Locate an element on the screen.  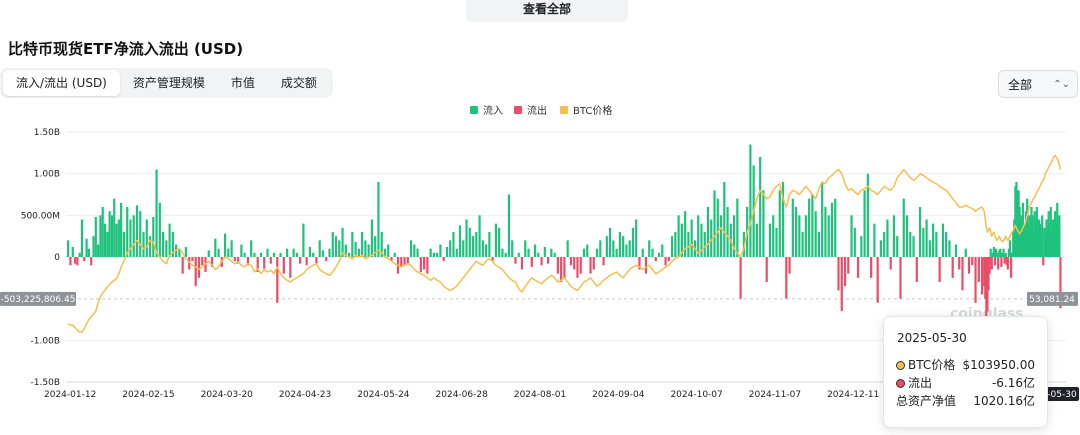
tooltip-row-nav: 总资产净值 1020.16亿 is located at coordinates (965, 401).